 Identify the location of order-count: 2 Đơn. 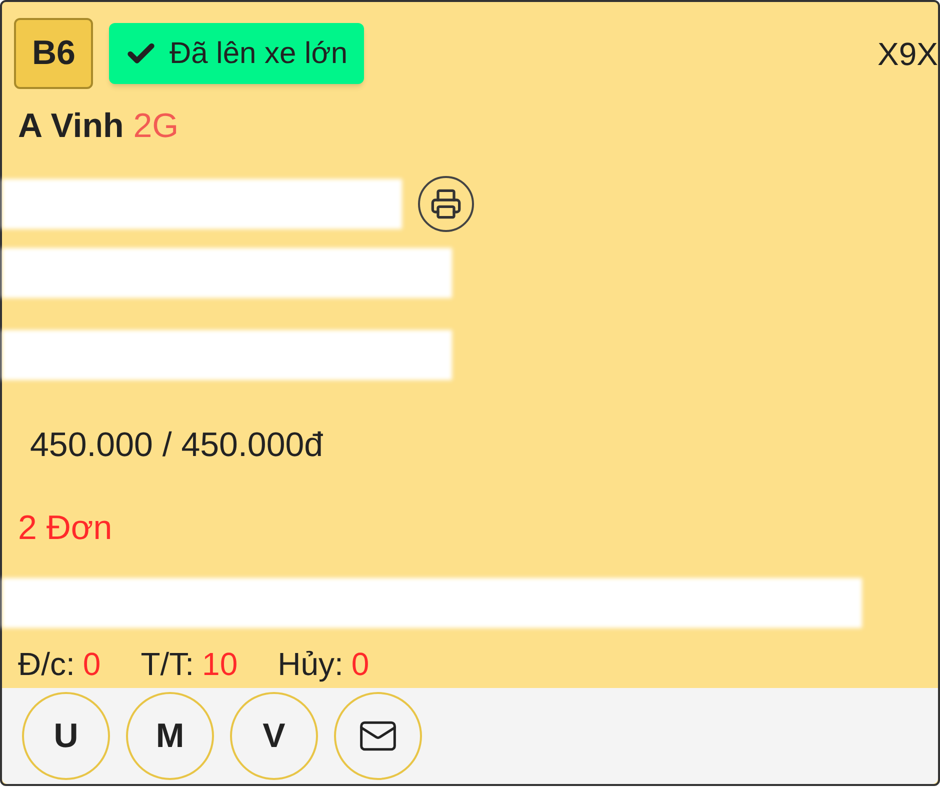
(65, 528).